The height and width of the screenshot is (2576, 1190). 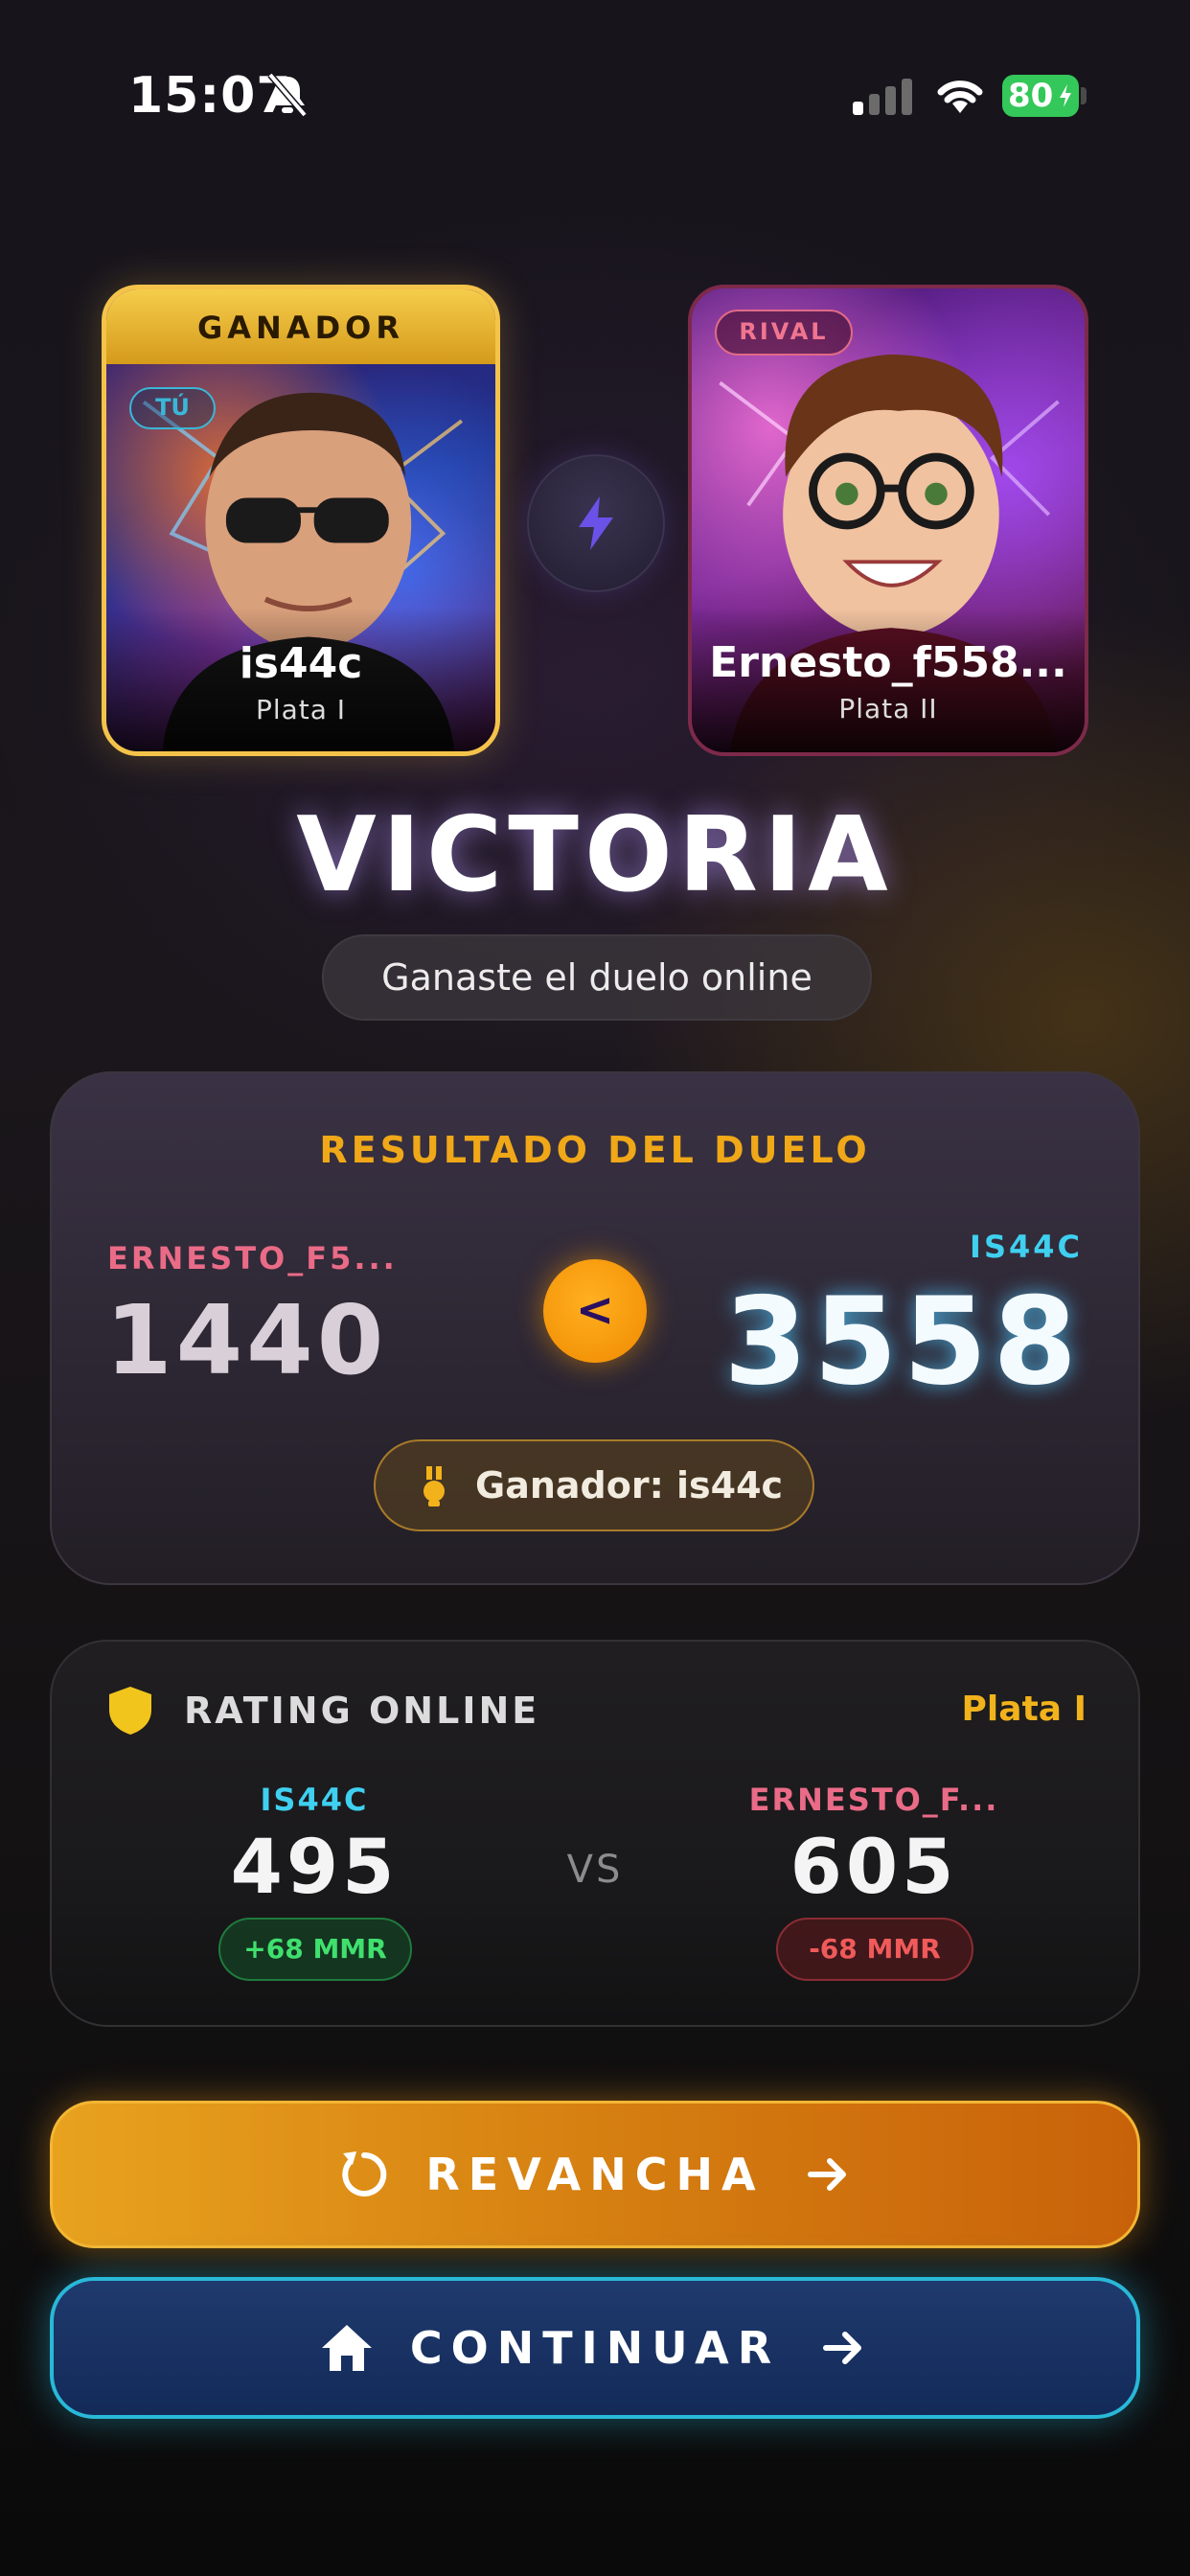 I want to click on rematch-button: REVANCHA, so click(x=595, y=2174).